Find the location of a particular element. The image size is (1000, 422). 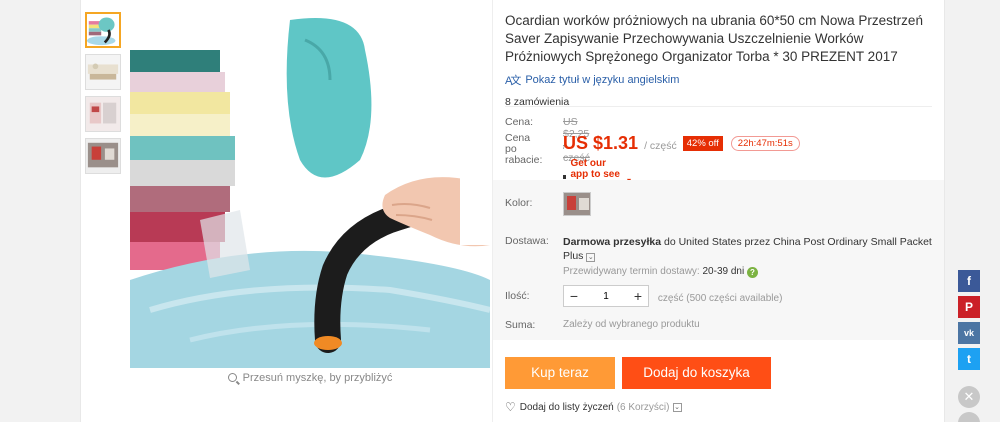

zoom-hint: Przesuń myszkę, by przybliżyć is located at coordinates (310, 378).